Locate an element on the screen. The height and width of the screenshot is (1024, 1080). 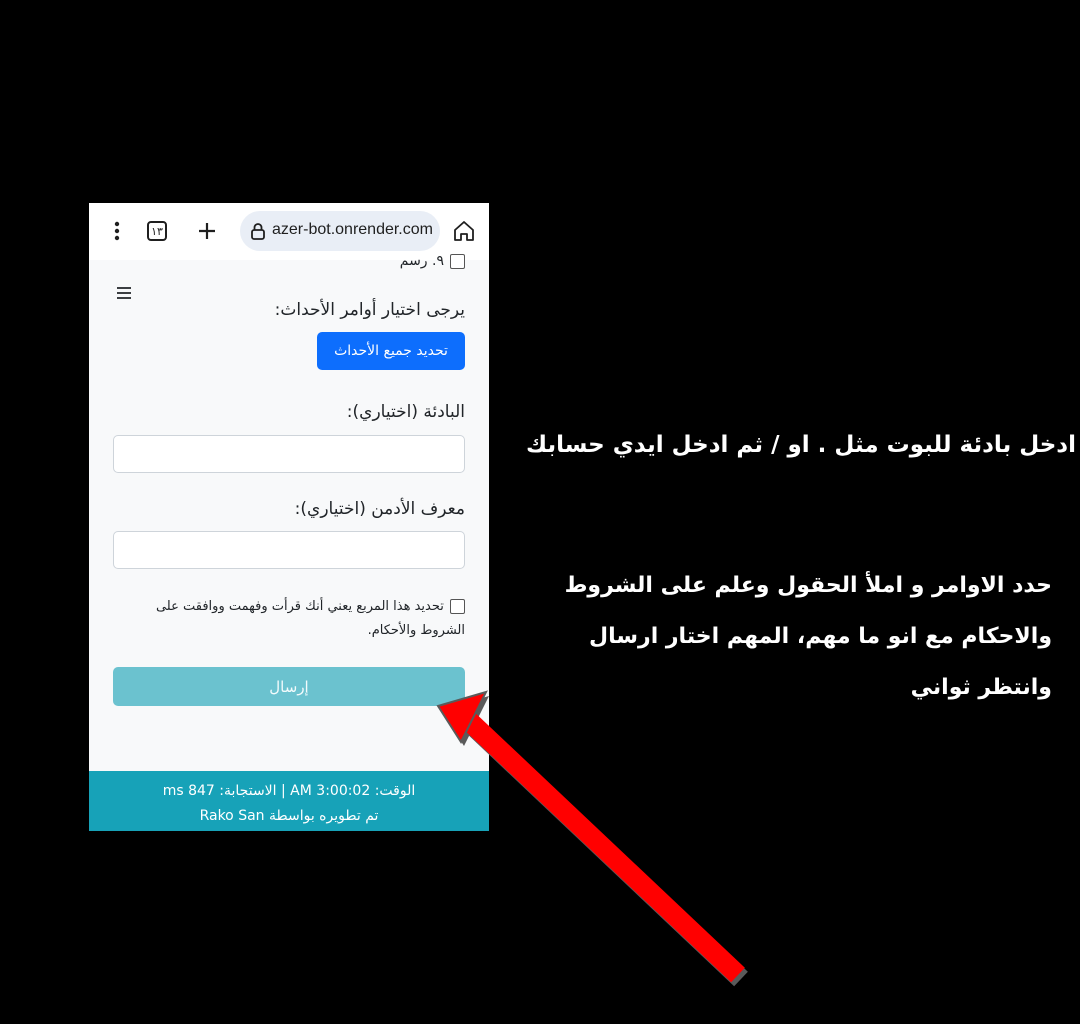
events-label: يرجى اختيار أوامر الأحداث: is located at coordinates (369, 310).